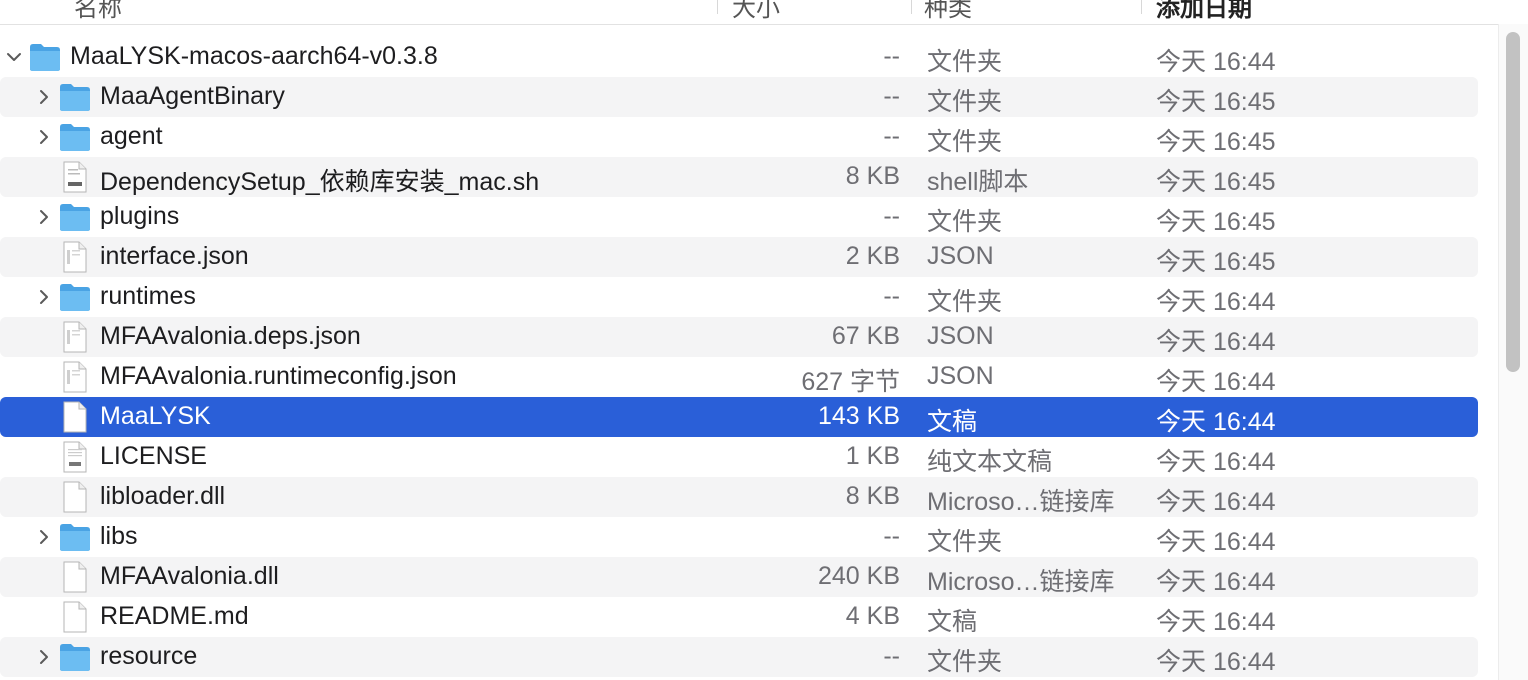  Describe the element at coordinates (739, 137) in the screenshot. I see `file-row: agent -- 文件夹 今天 16:45` at that location.